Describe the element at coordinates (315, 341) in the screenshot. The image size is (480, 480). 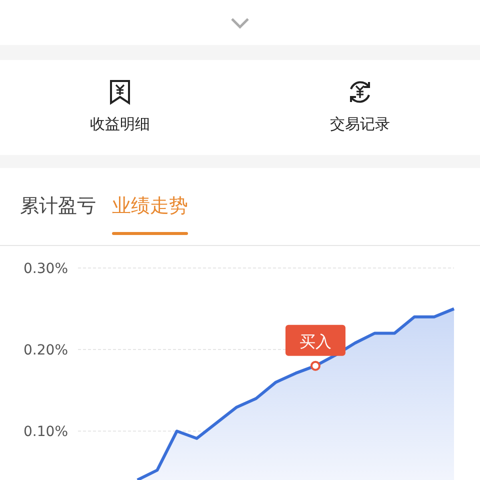
I see `annotation: 买入` at that location.